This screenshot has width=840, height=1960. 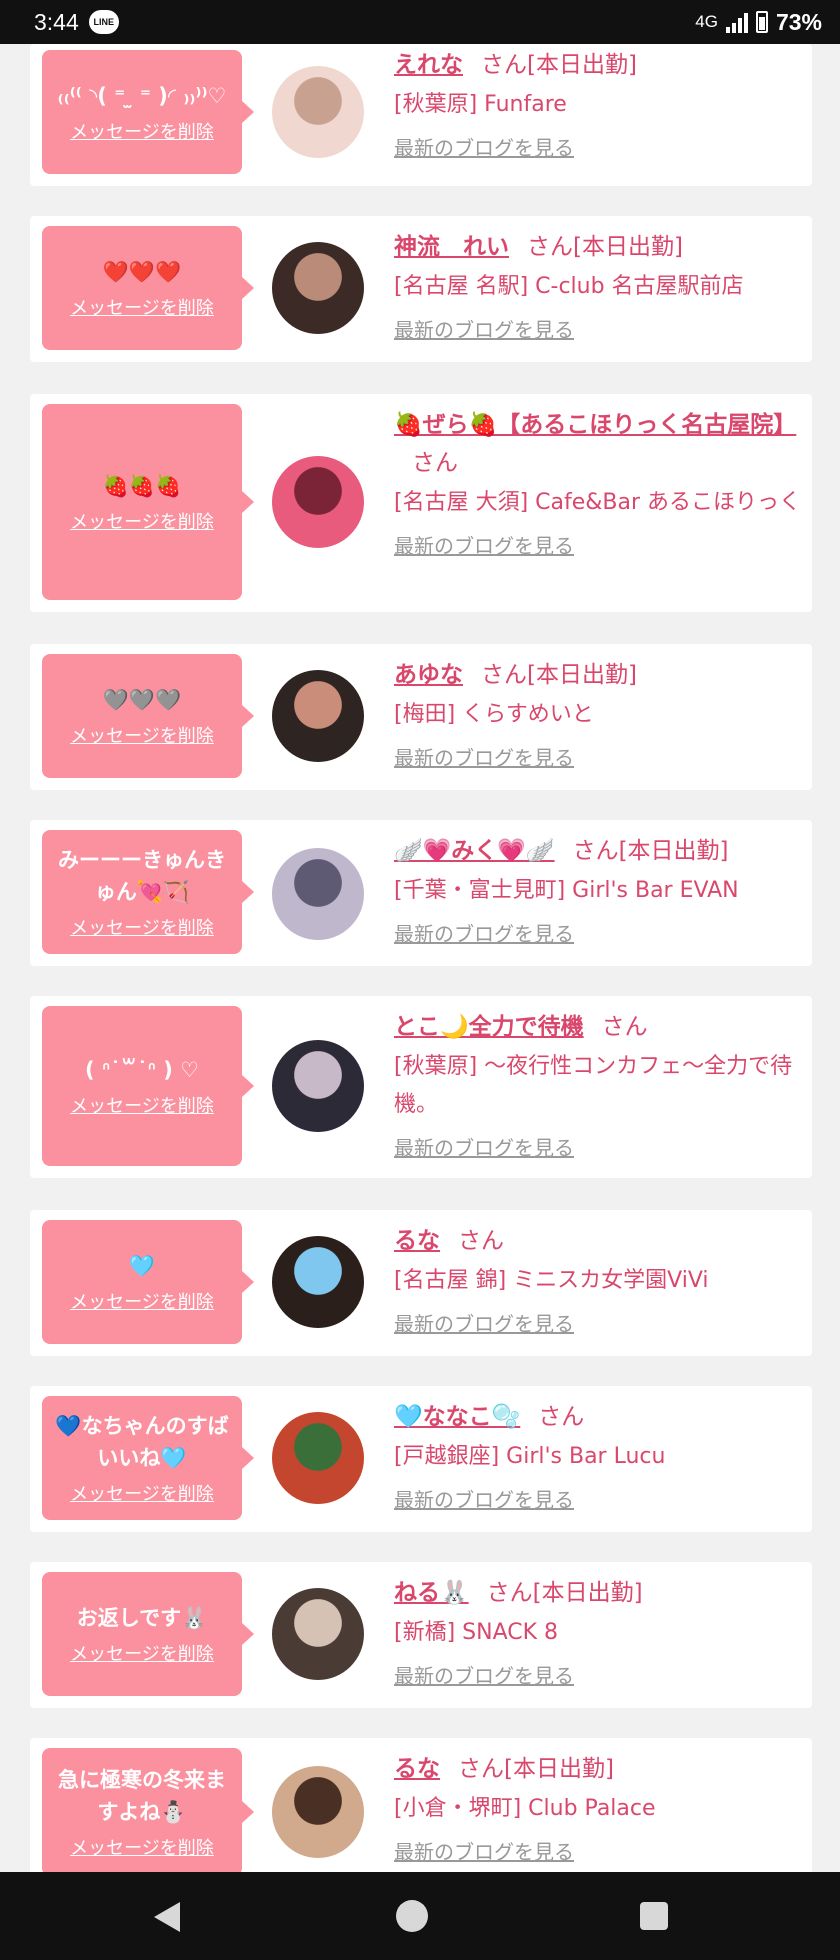 I want to click on home-icon, so click(x=412, y=1916).